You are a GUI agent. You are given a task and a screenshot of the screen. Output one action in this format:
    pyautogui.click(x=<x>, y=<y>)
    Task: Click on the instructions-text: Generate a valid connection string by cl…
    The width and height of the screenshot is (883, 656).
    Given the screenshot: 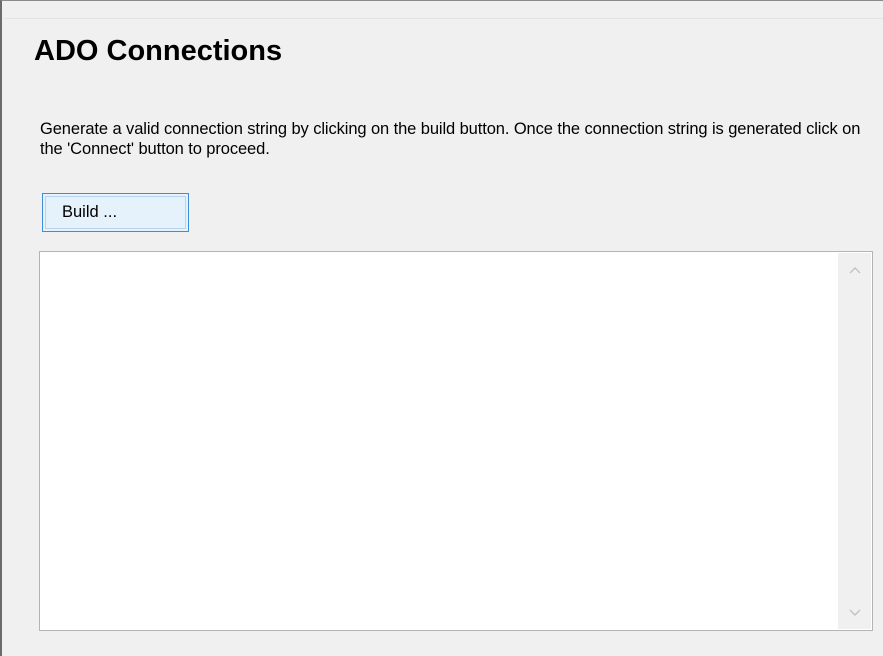 What is the action you would take?
    pyautogui.click(x=450, y=139)
    